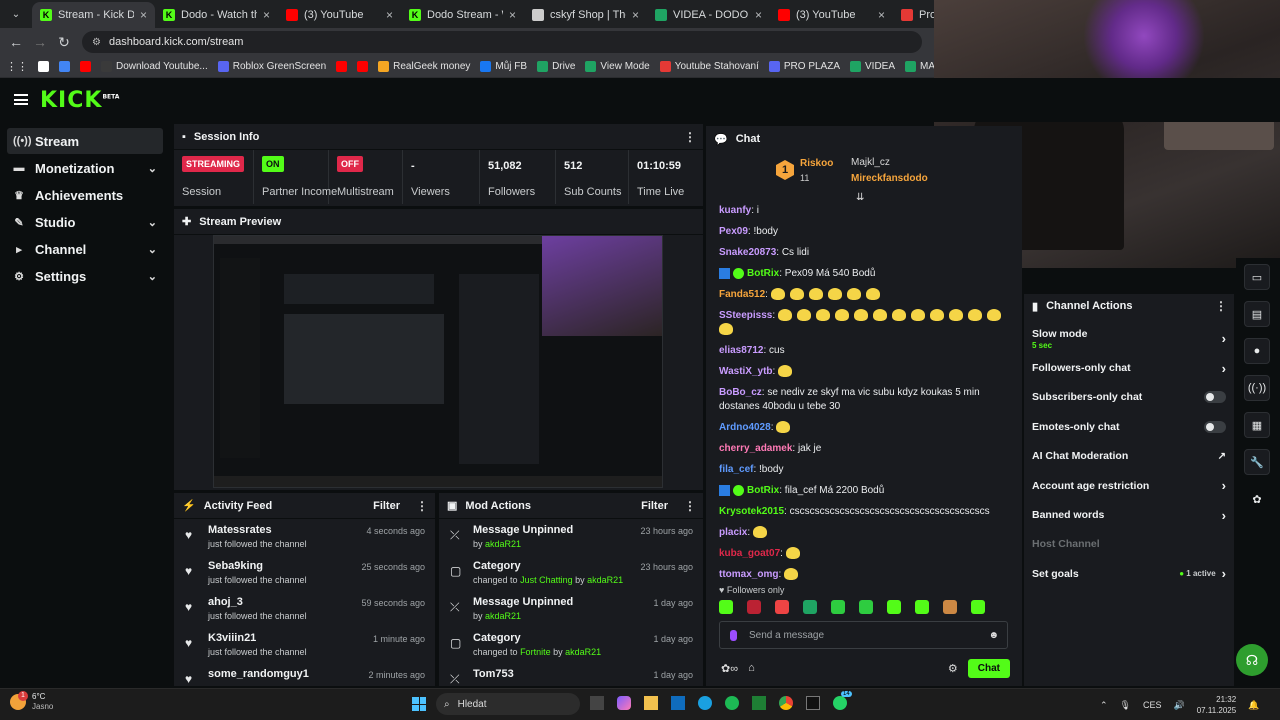  I want to click on chat-message: Pex09: !body, so click(864, 232).